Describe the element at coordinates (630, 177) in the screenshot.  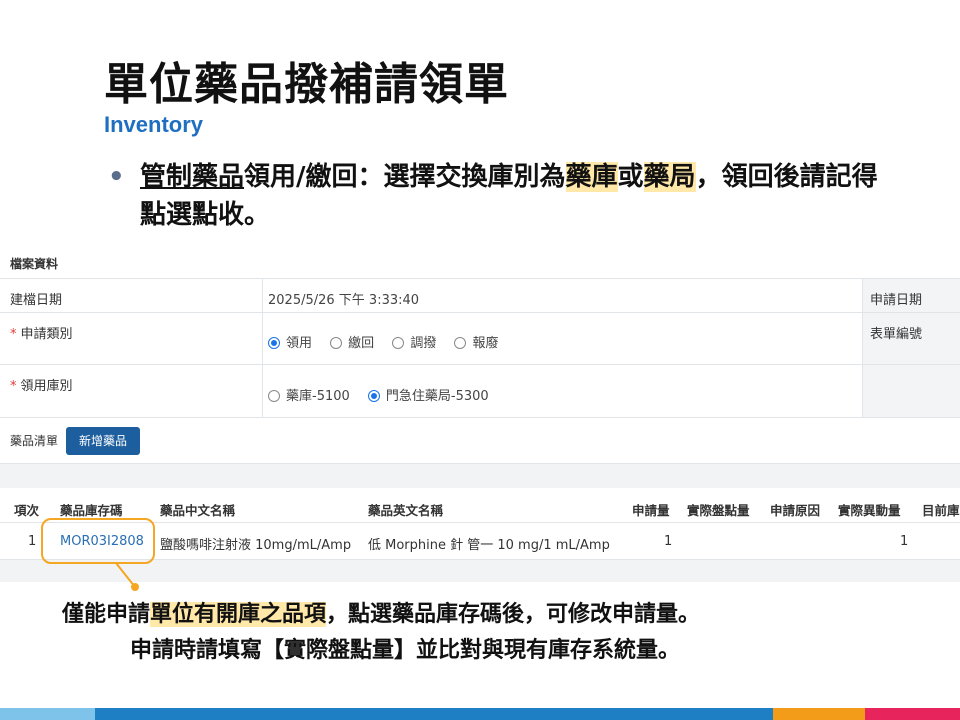
I see `bullet-text-segment: 或` at that location.